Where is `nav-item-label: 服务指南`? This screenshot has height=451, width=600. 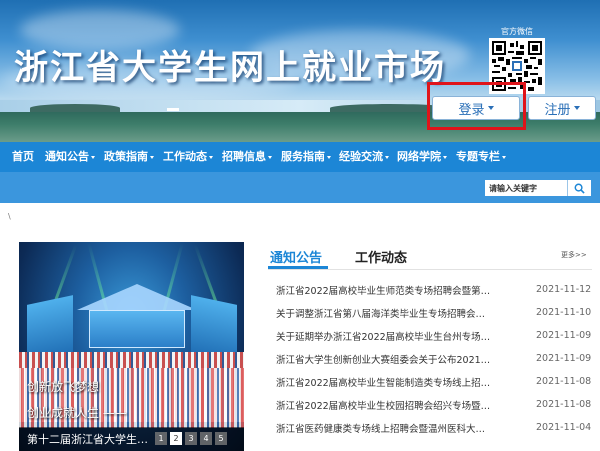
nav-item-label: 服务指南 is located at coordinates (303, 156).